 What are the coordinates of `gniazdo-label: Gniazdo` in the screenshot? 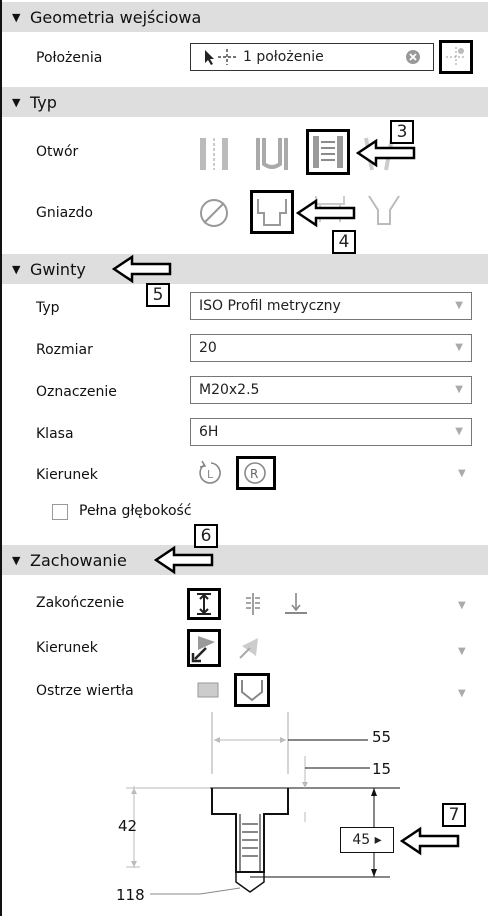 It's located at (64, 213).